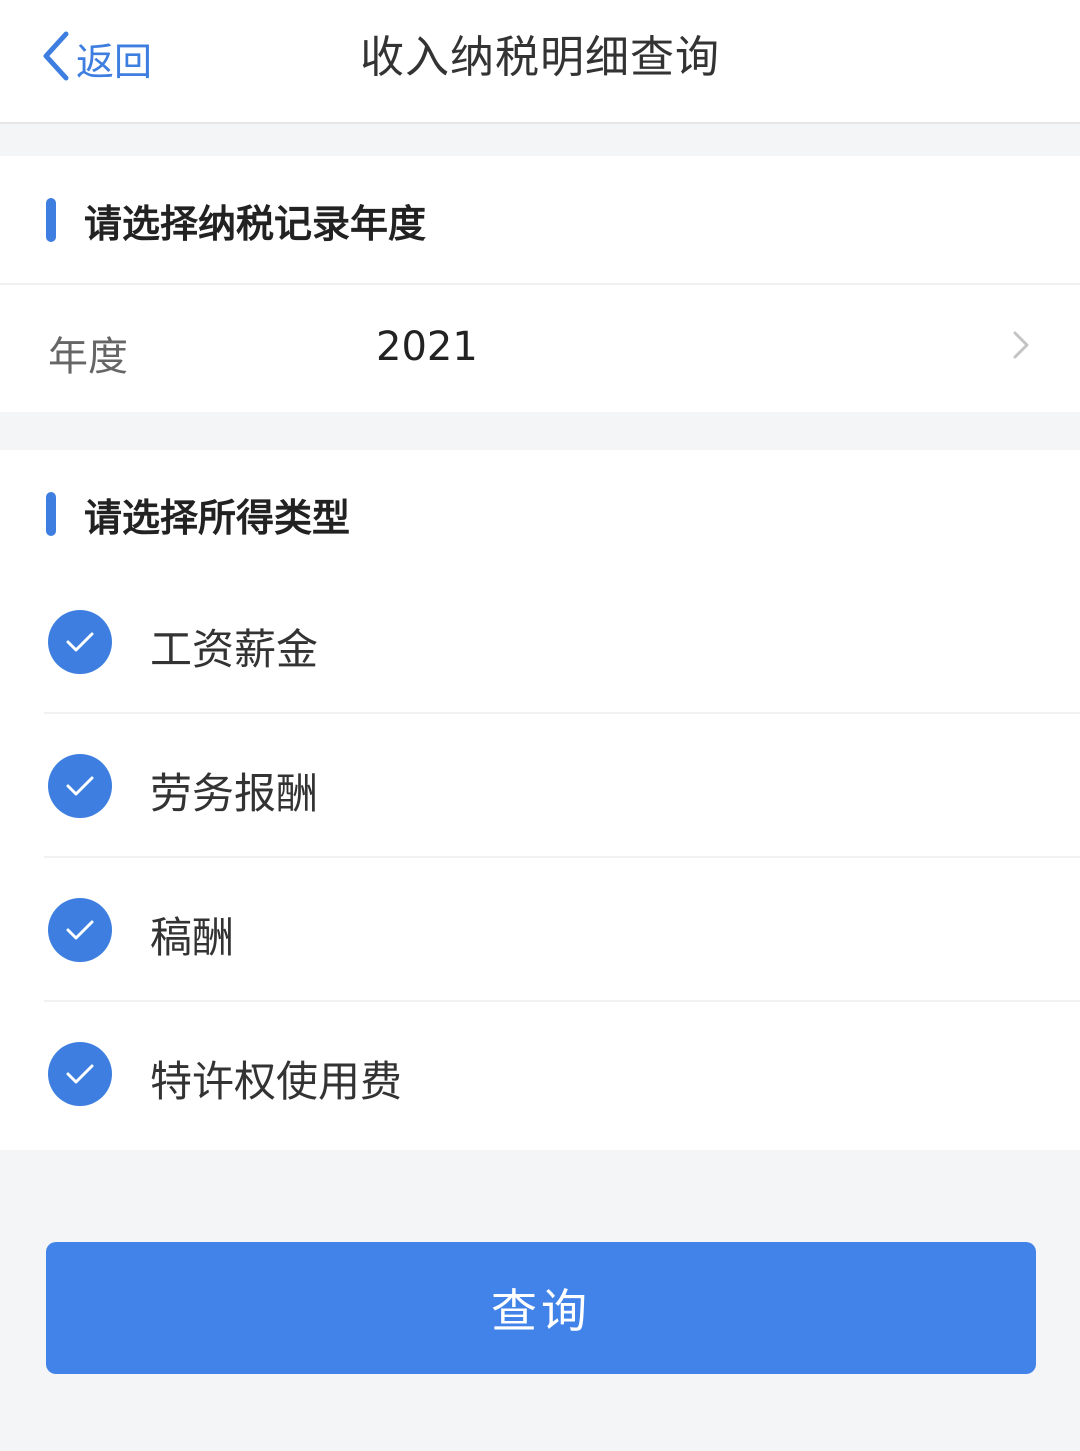  Describe the element at coordinates (427, 347) in the screenshot. I see `year-value: 2021` at that location.